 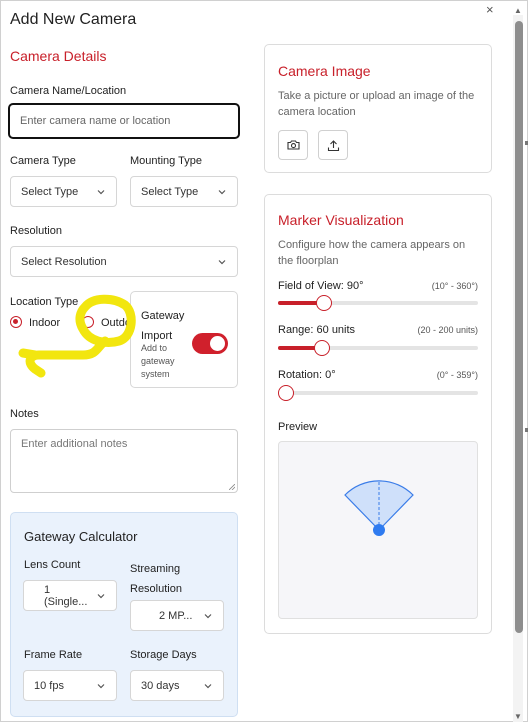 I want to click on gateway-calculator-title: Gateway Calculator, so click(x=81, y=536).